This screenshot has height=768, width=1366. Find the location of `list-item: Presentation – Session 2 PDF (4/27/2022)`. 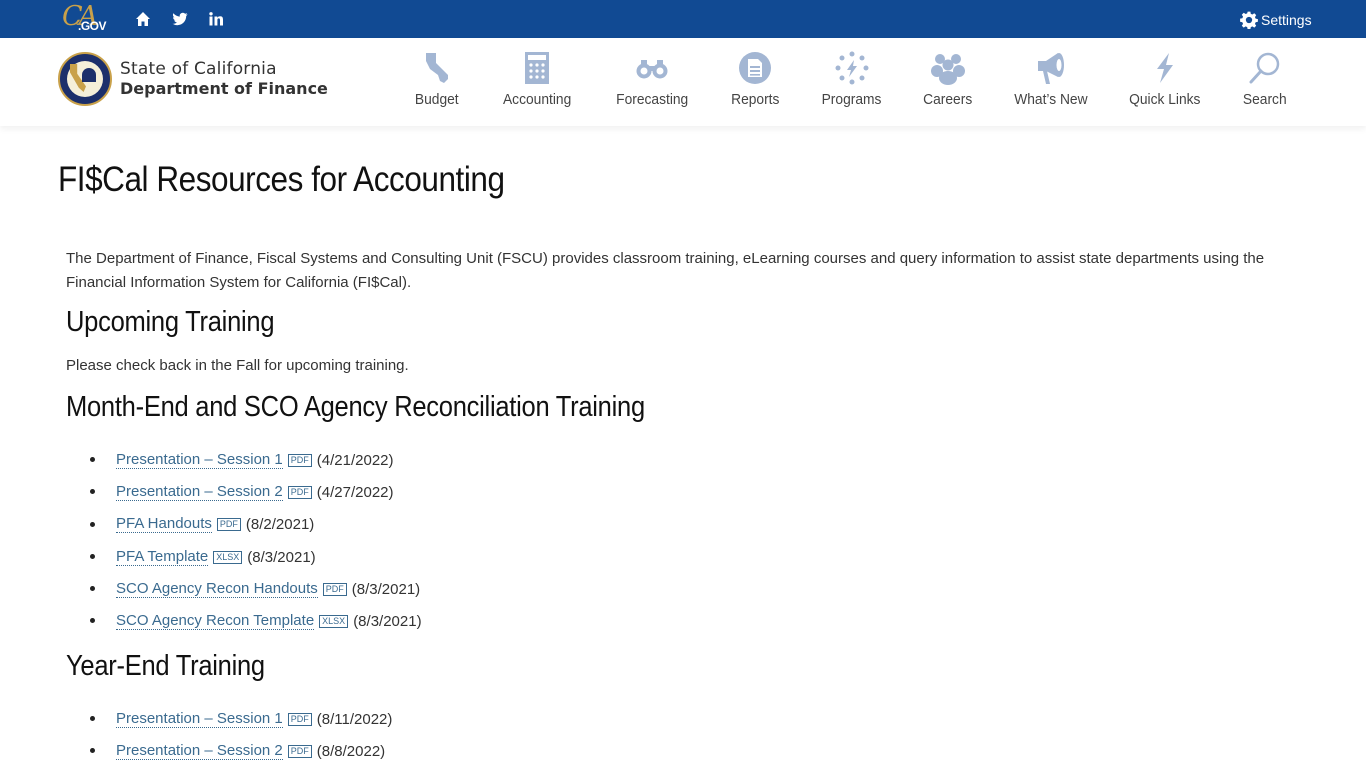

list-item: Presentation – Session 2 PDF (4/27/2022) is located at coordinates (256, 492).